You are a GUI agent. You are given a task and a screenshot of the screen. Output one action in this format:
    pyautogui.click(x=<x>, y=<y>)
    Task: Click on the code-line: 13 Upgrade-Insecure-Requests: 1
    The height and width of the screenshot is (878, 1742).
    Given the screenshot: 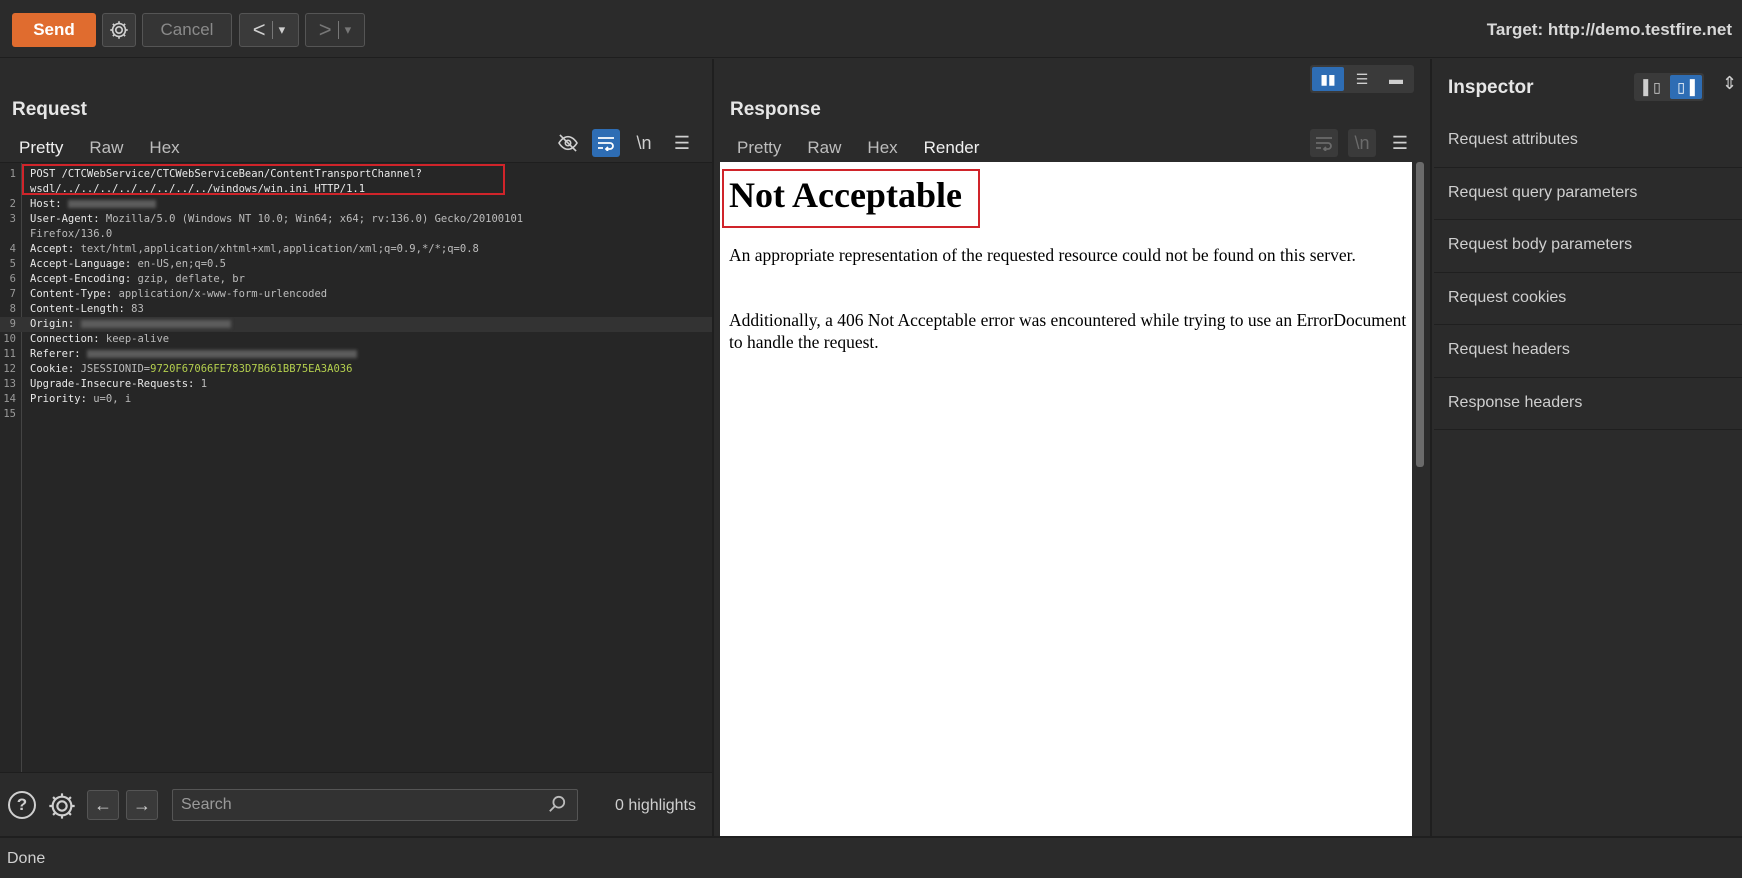 What is the action you would take?
    pyautogui.click(x=356, y=384)
    